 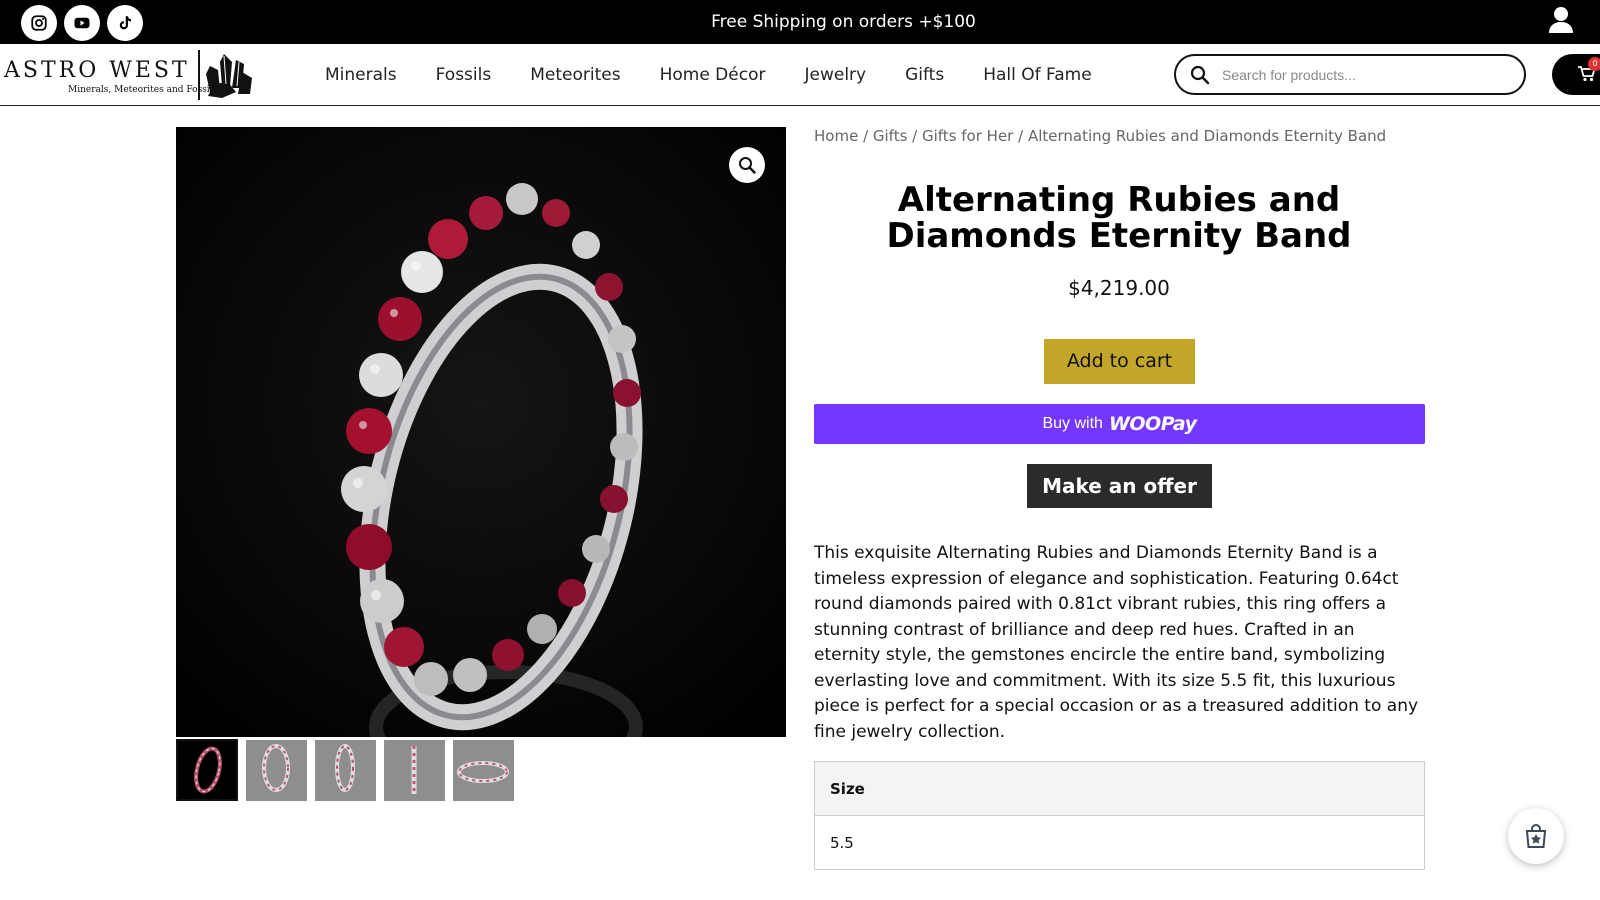 I want to click on size-table: Size 5.5, so click(x=1119, y=815).